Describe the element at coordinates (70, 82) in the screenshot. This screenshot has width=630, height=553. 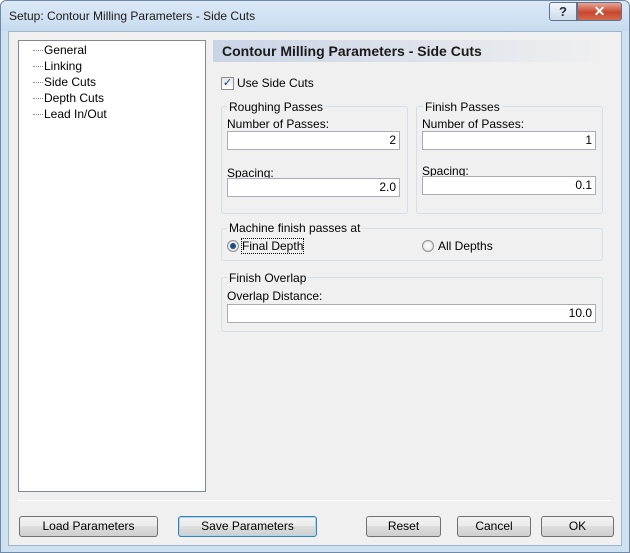
I see `tree-item-label: Side Cuts` at that location.